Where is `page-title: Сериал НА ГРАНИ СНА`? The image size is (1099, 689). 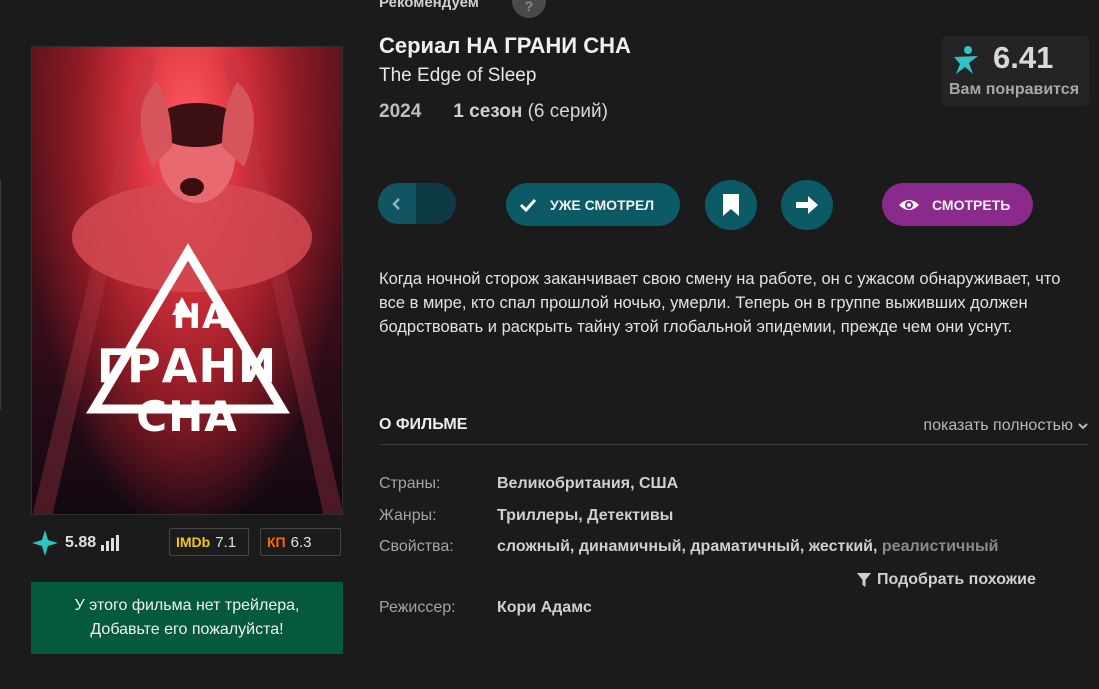 page-title: Сериал НА ГРАНИ СНА is located at coordinates (505, 45).